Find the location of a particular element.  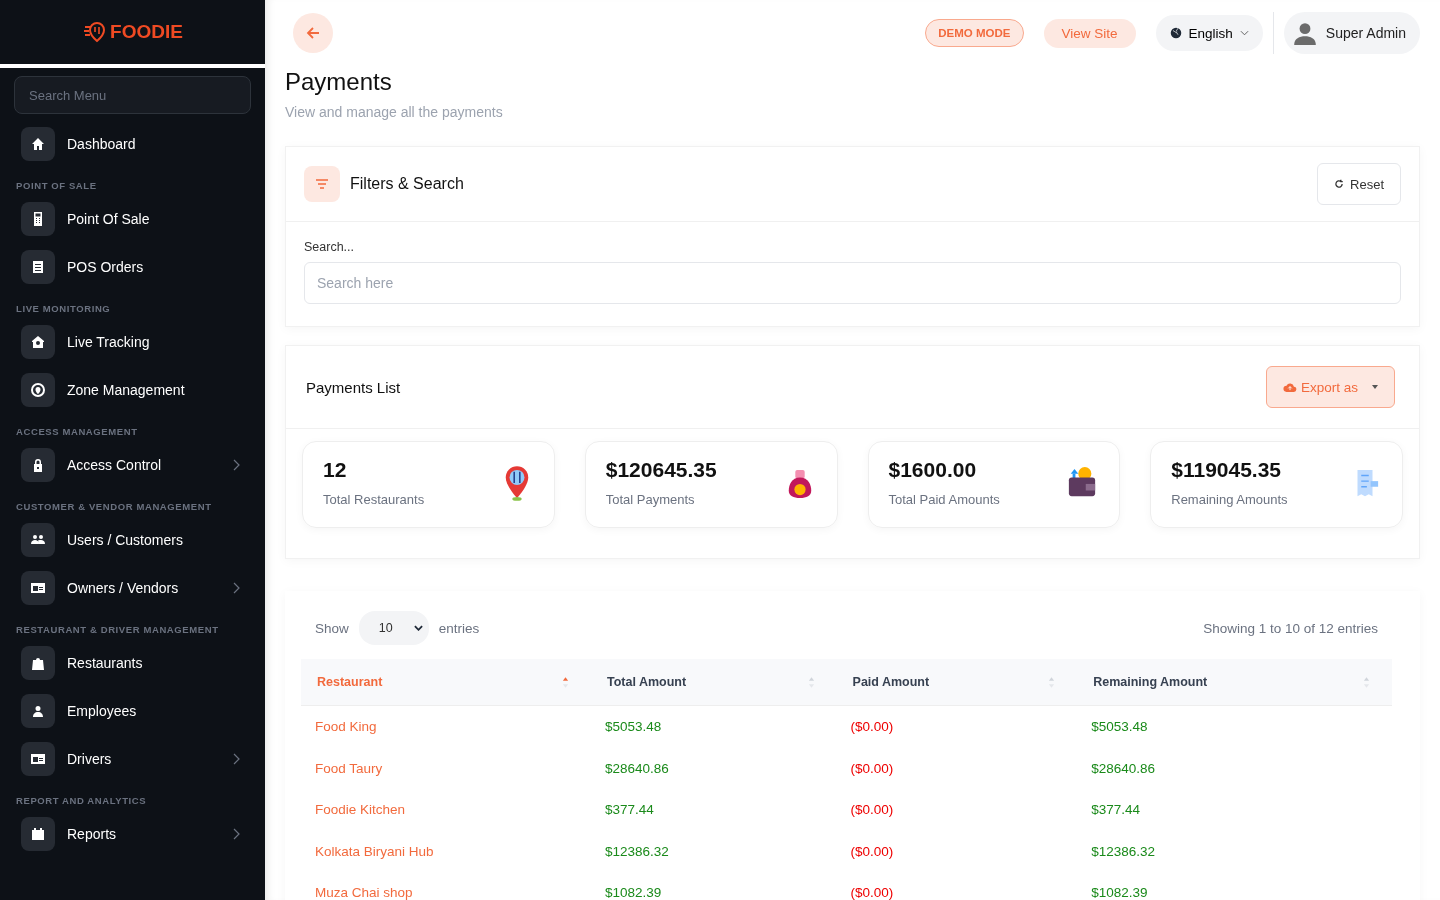

shopping-bag-icon is located at coordinates (38, 663).